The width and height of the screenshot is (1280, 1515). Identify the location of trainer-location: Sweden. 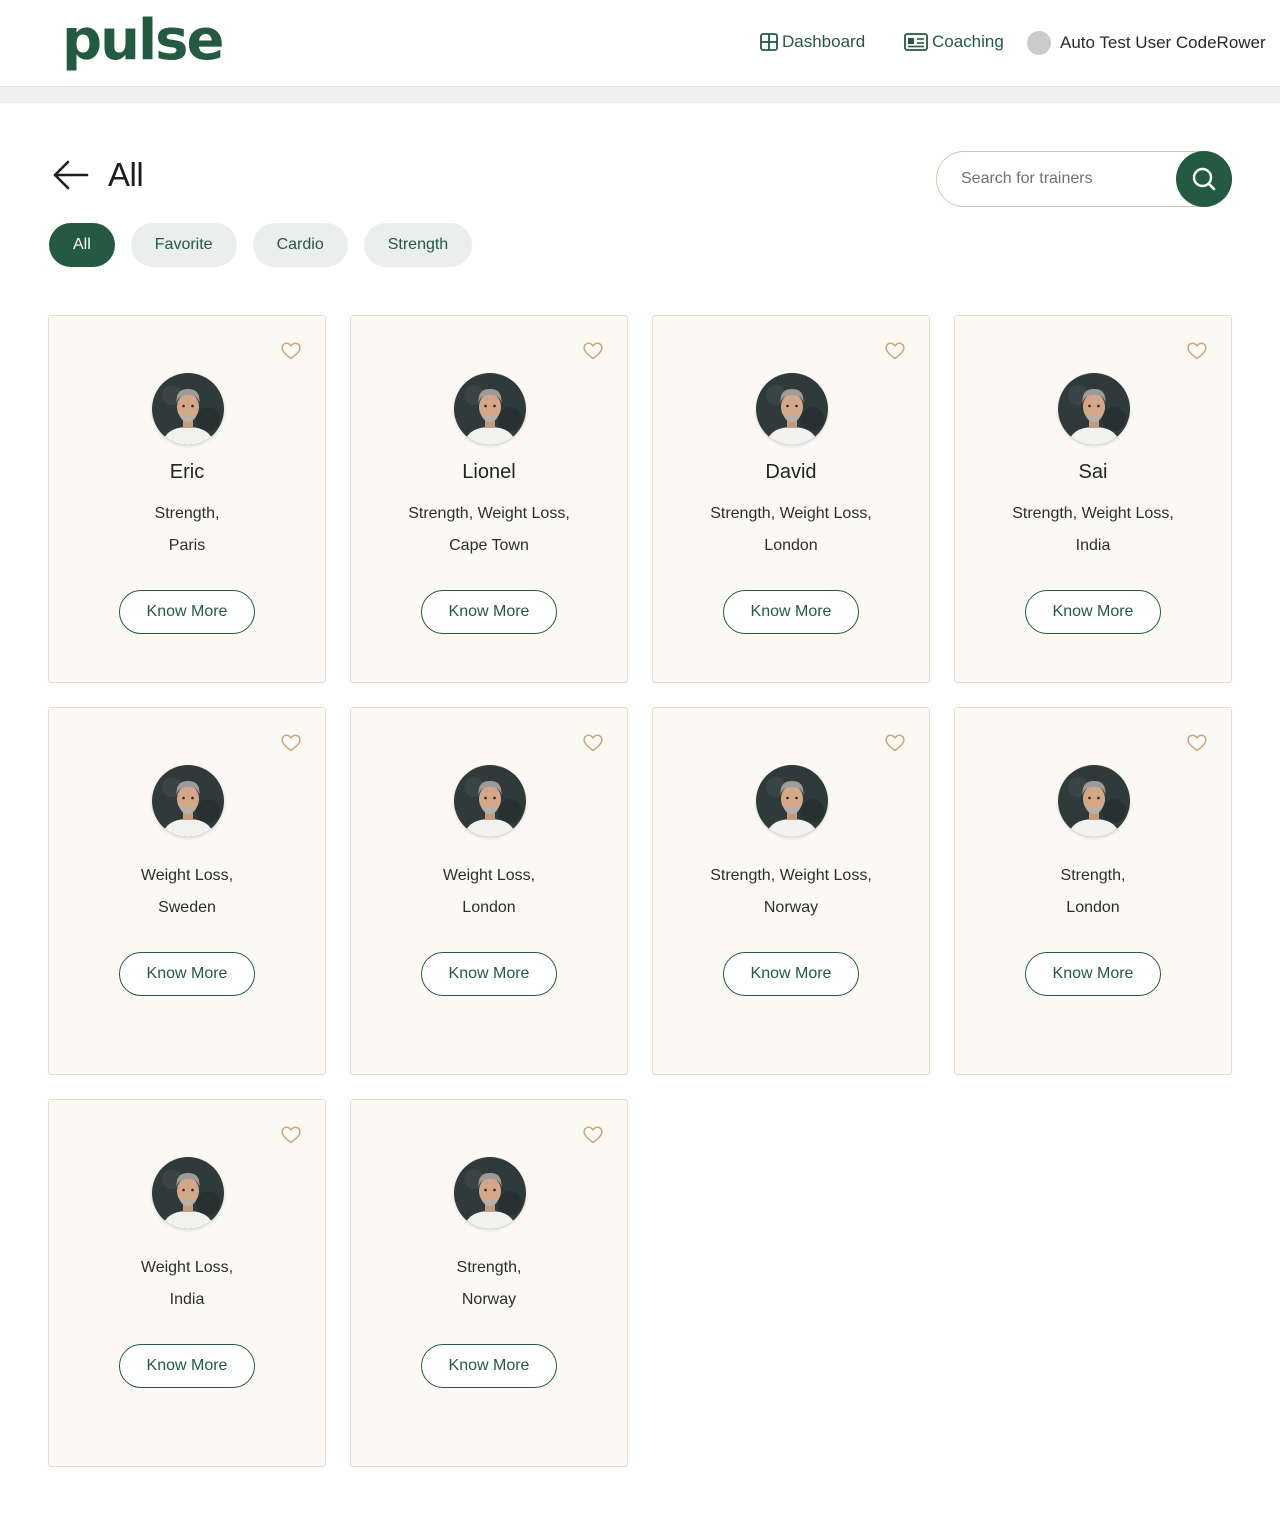
(187, 907).